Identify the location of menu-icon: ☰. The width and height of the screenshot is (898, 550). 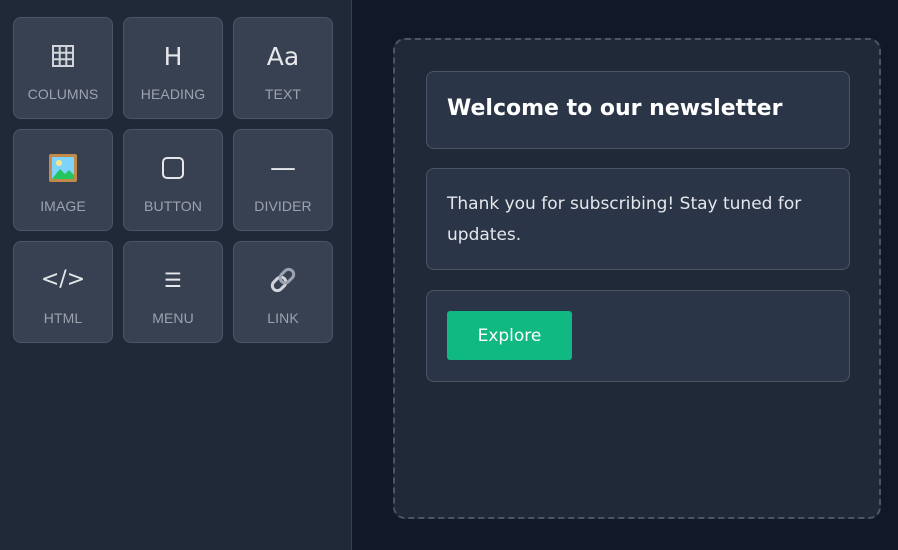
(173, 280).